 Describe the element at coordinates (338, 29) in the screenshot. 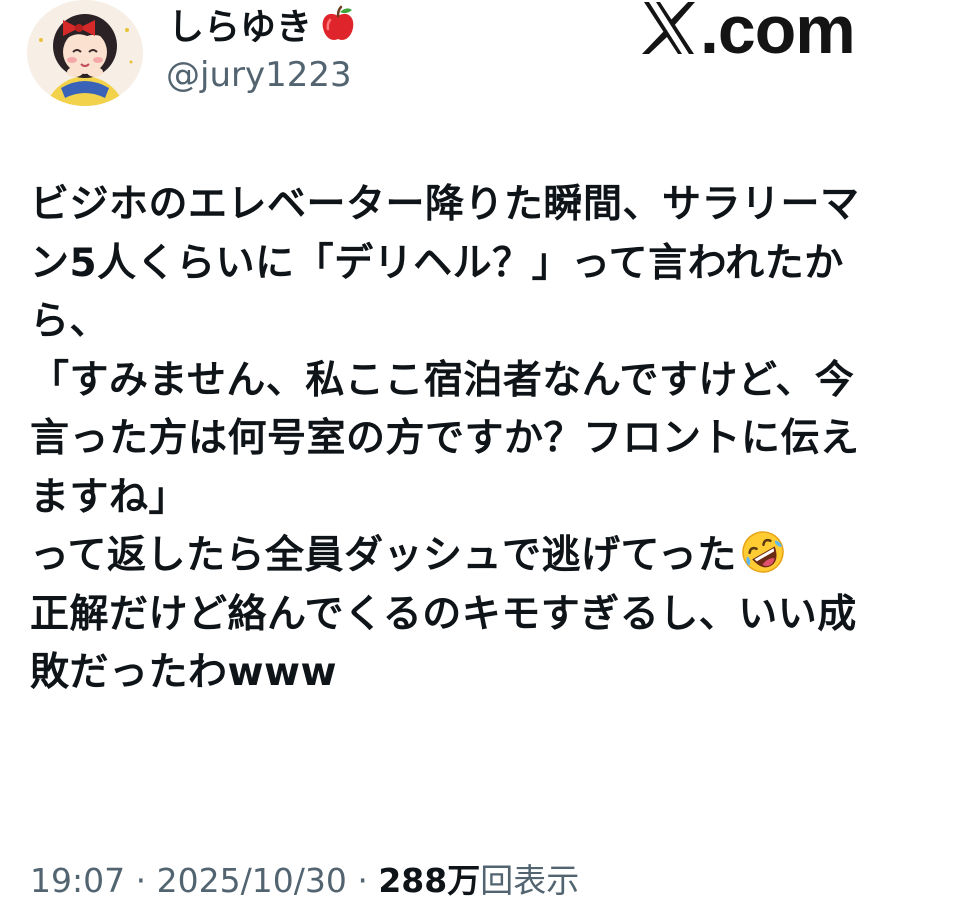

I see `red-apple-icon` at that location.